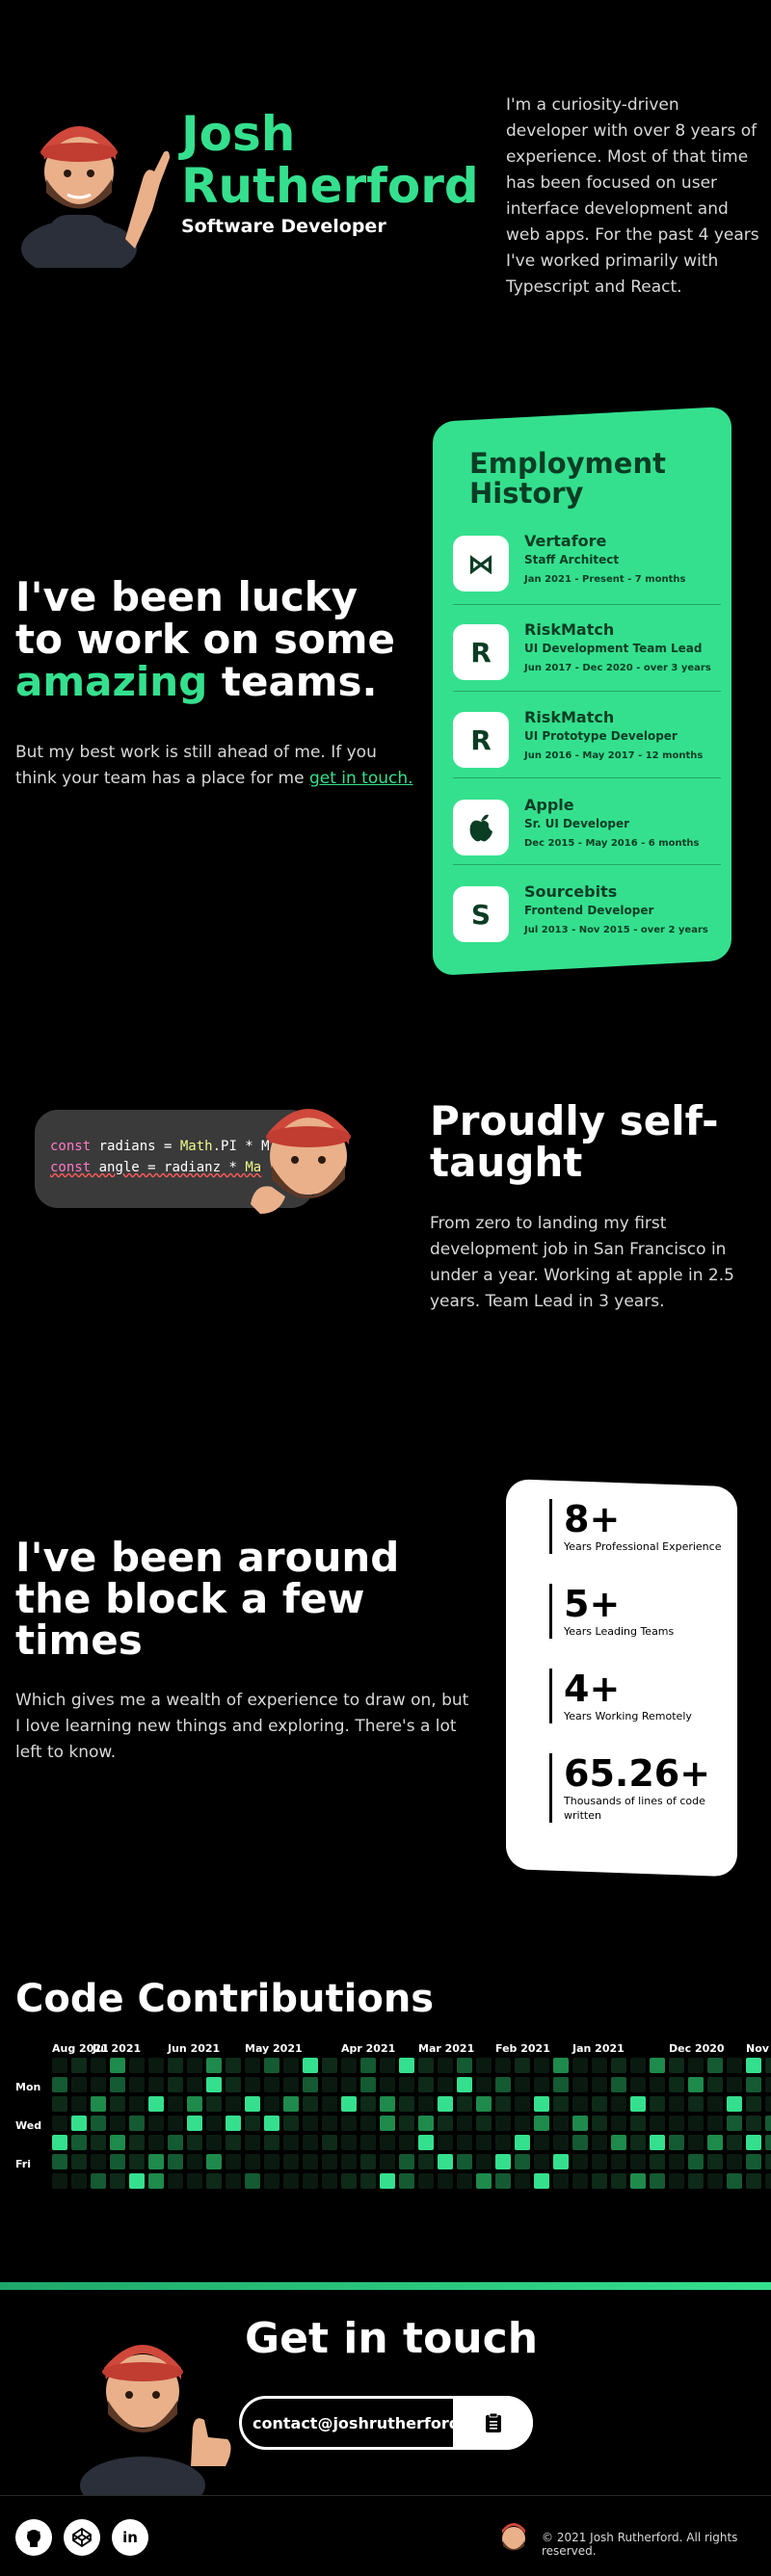 The width and height of the screenshot is (771, 2576). Describe the element at coordinates (493, 2423) in the screenshot. I see `copy-email-button` at that location.